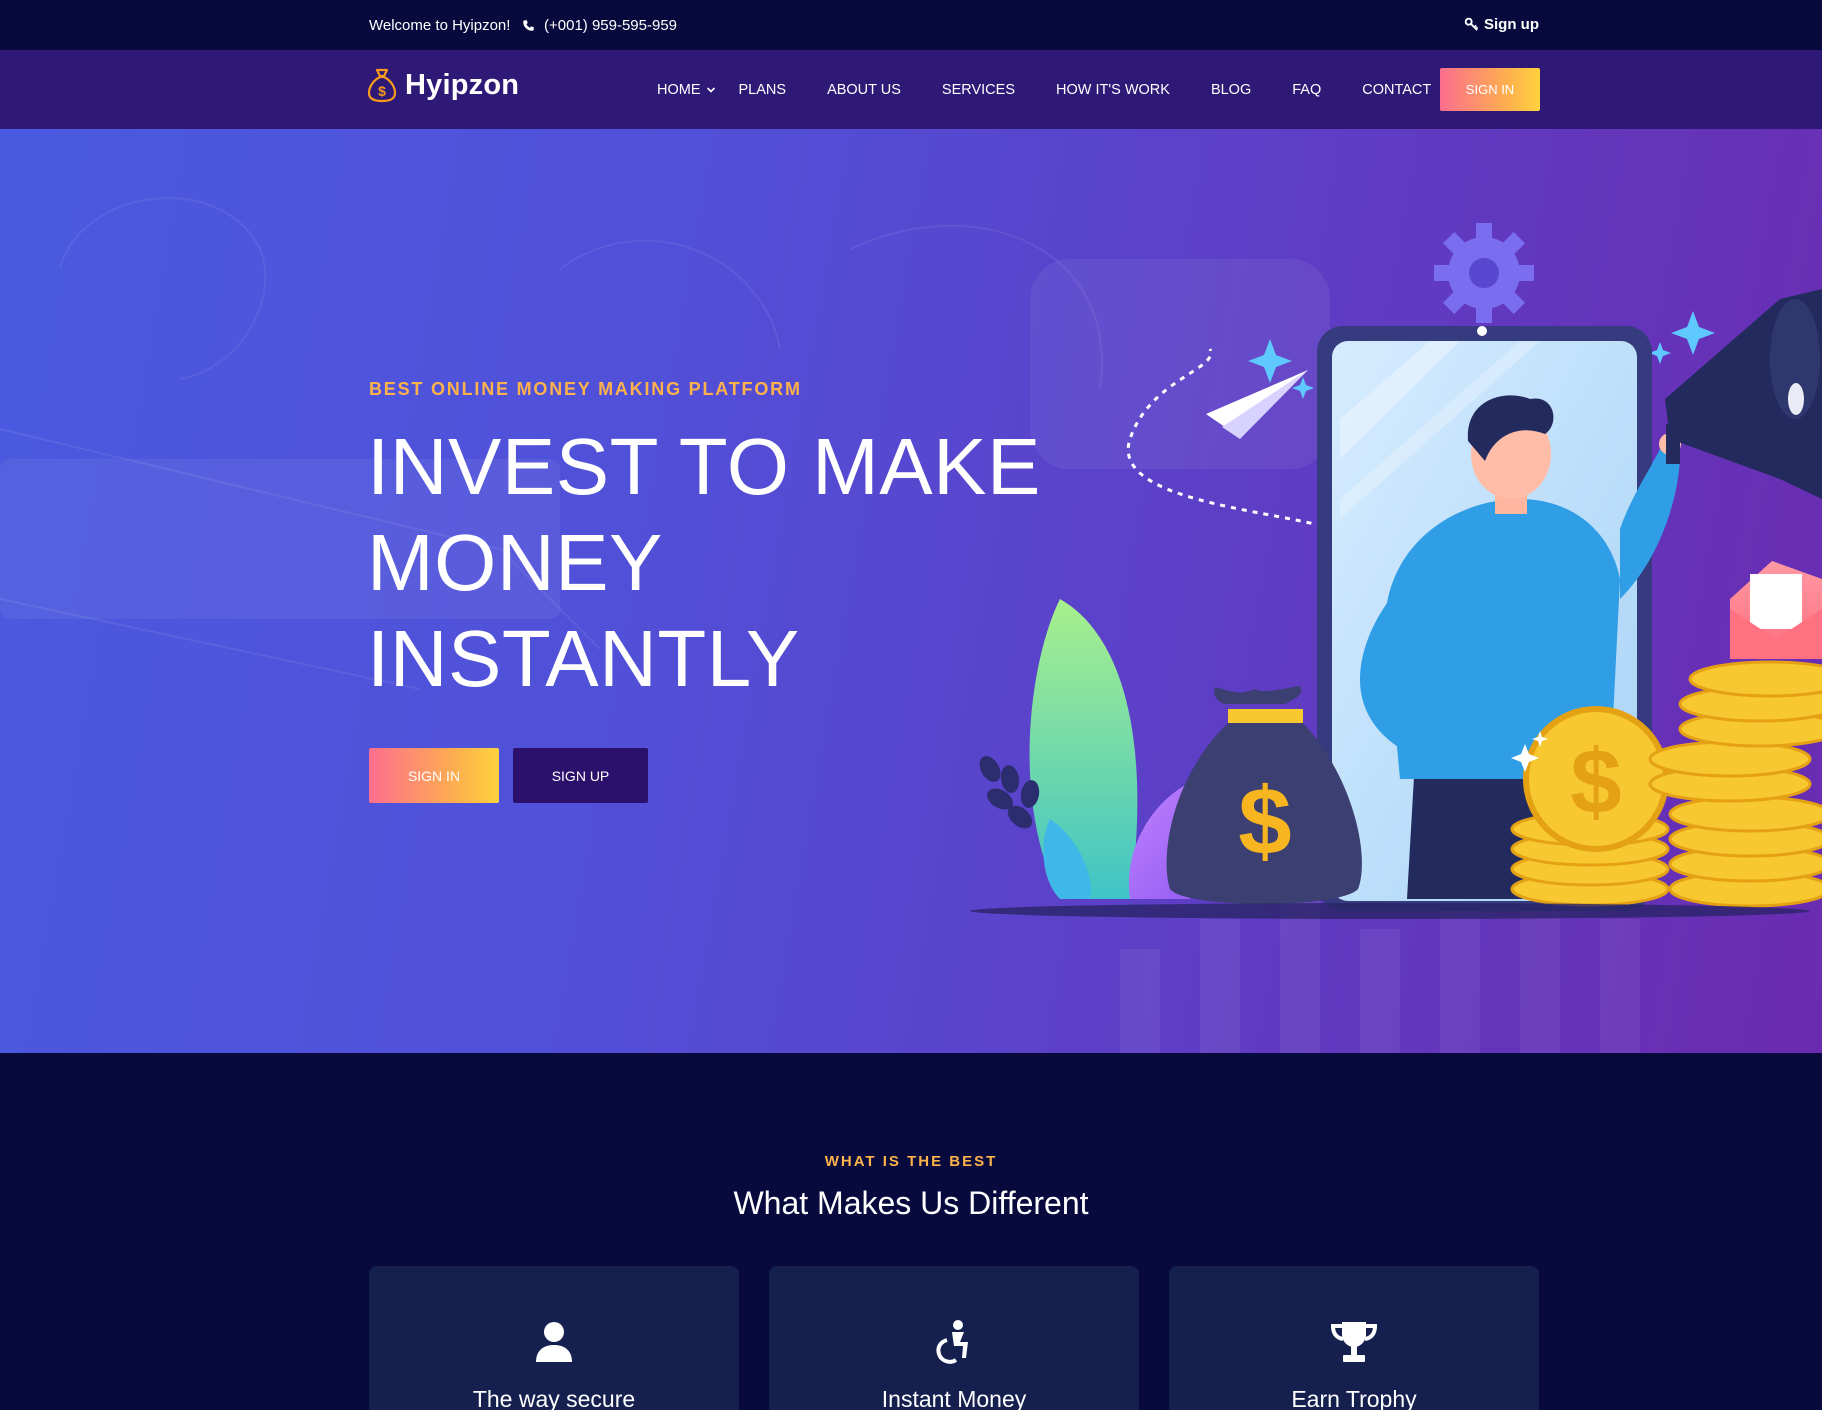 This screenshot has height=1410, width=1822. I want to click on nav-item-blog: BLOG, so click(1231, 90).